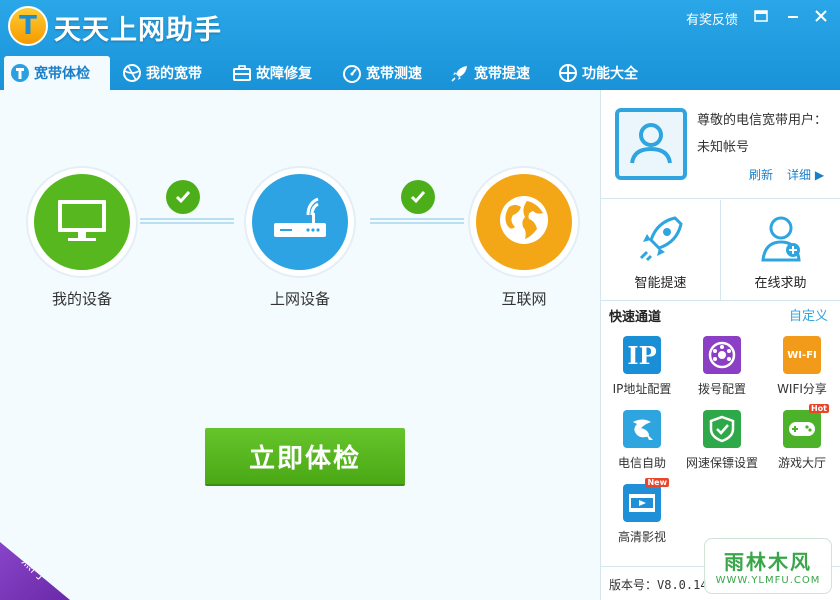 The width and height of the screenshot is (840, 600). Describe the element at coordinates (502, 74) in the screenshot. I see `tab-label: 宽带提速` at that location.